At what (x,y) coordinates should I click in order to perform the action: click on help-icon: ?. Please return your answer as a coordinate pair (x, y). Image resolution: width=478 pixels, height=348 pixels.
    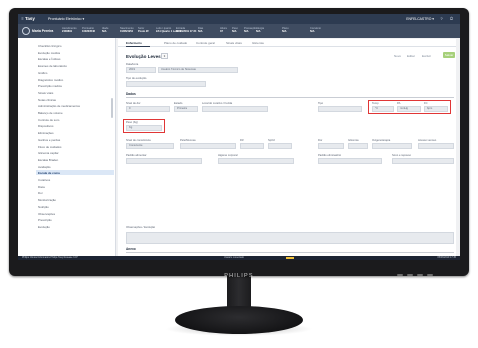
    Looking at the image, I should click on (441, 18).